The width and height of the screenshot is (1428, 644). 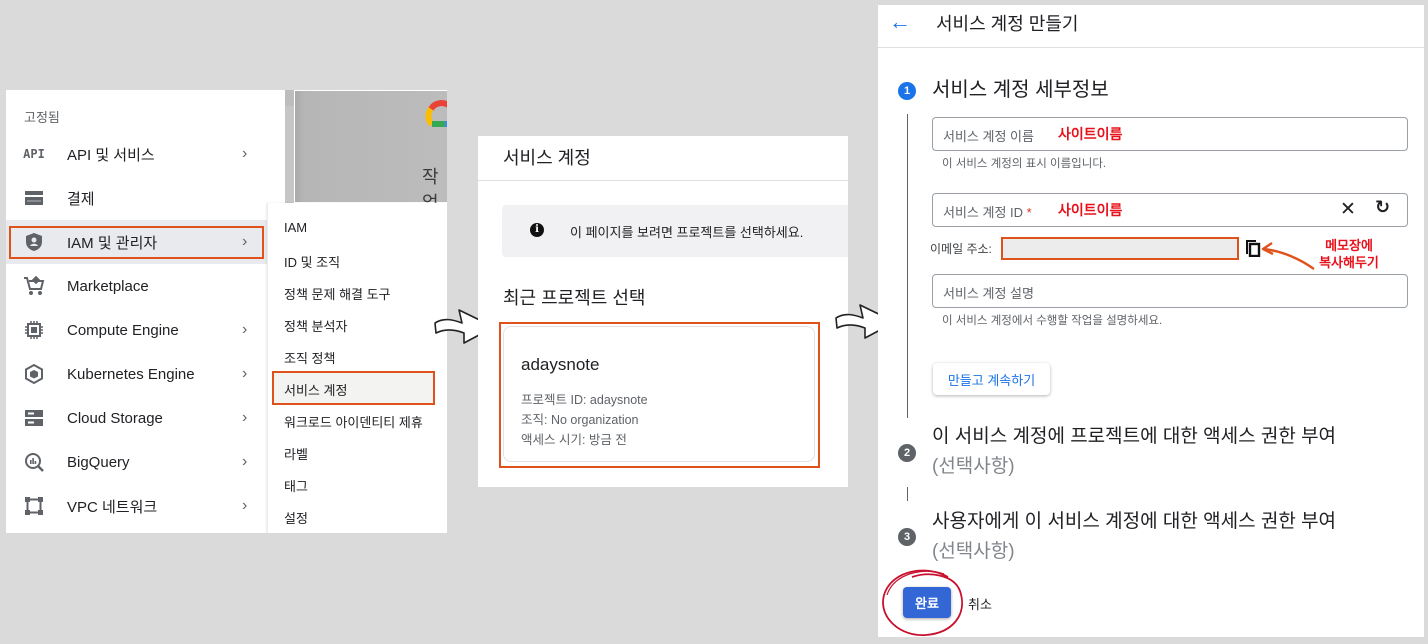 I want to click on refresh-icon: ↻, so click(x=1382, y=207).